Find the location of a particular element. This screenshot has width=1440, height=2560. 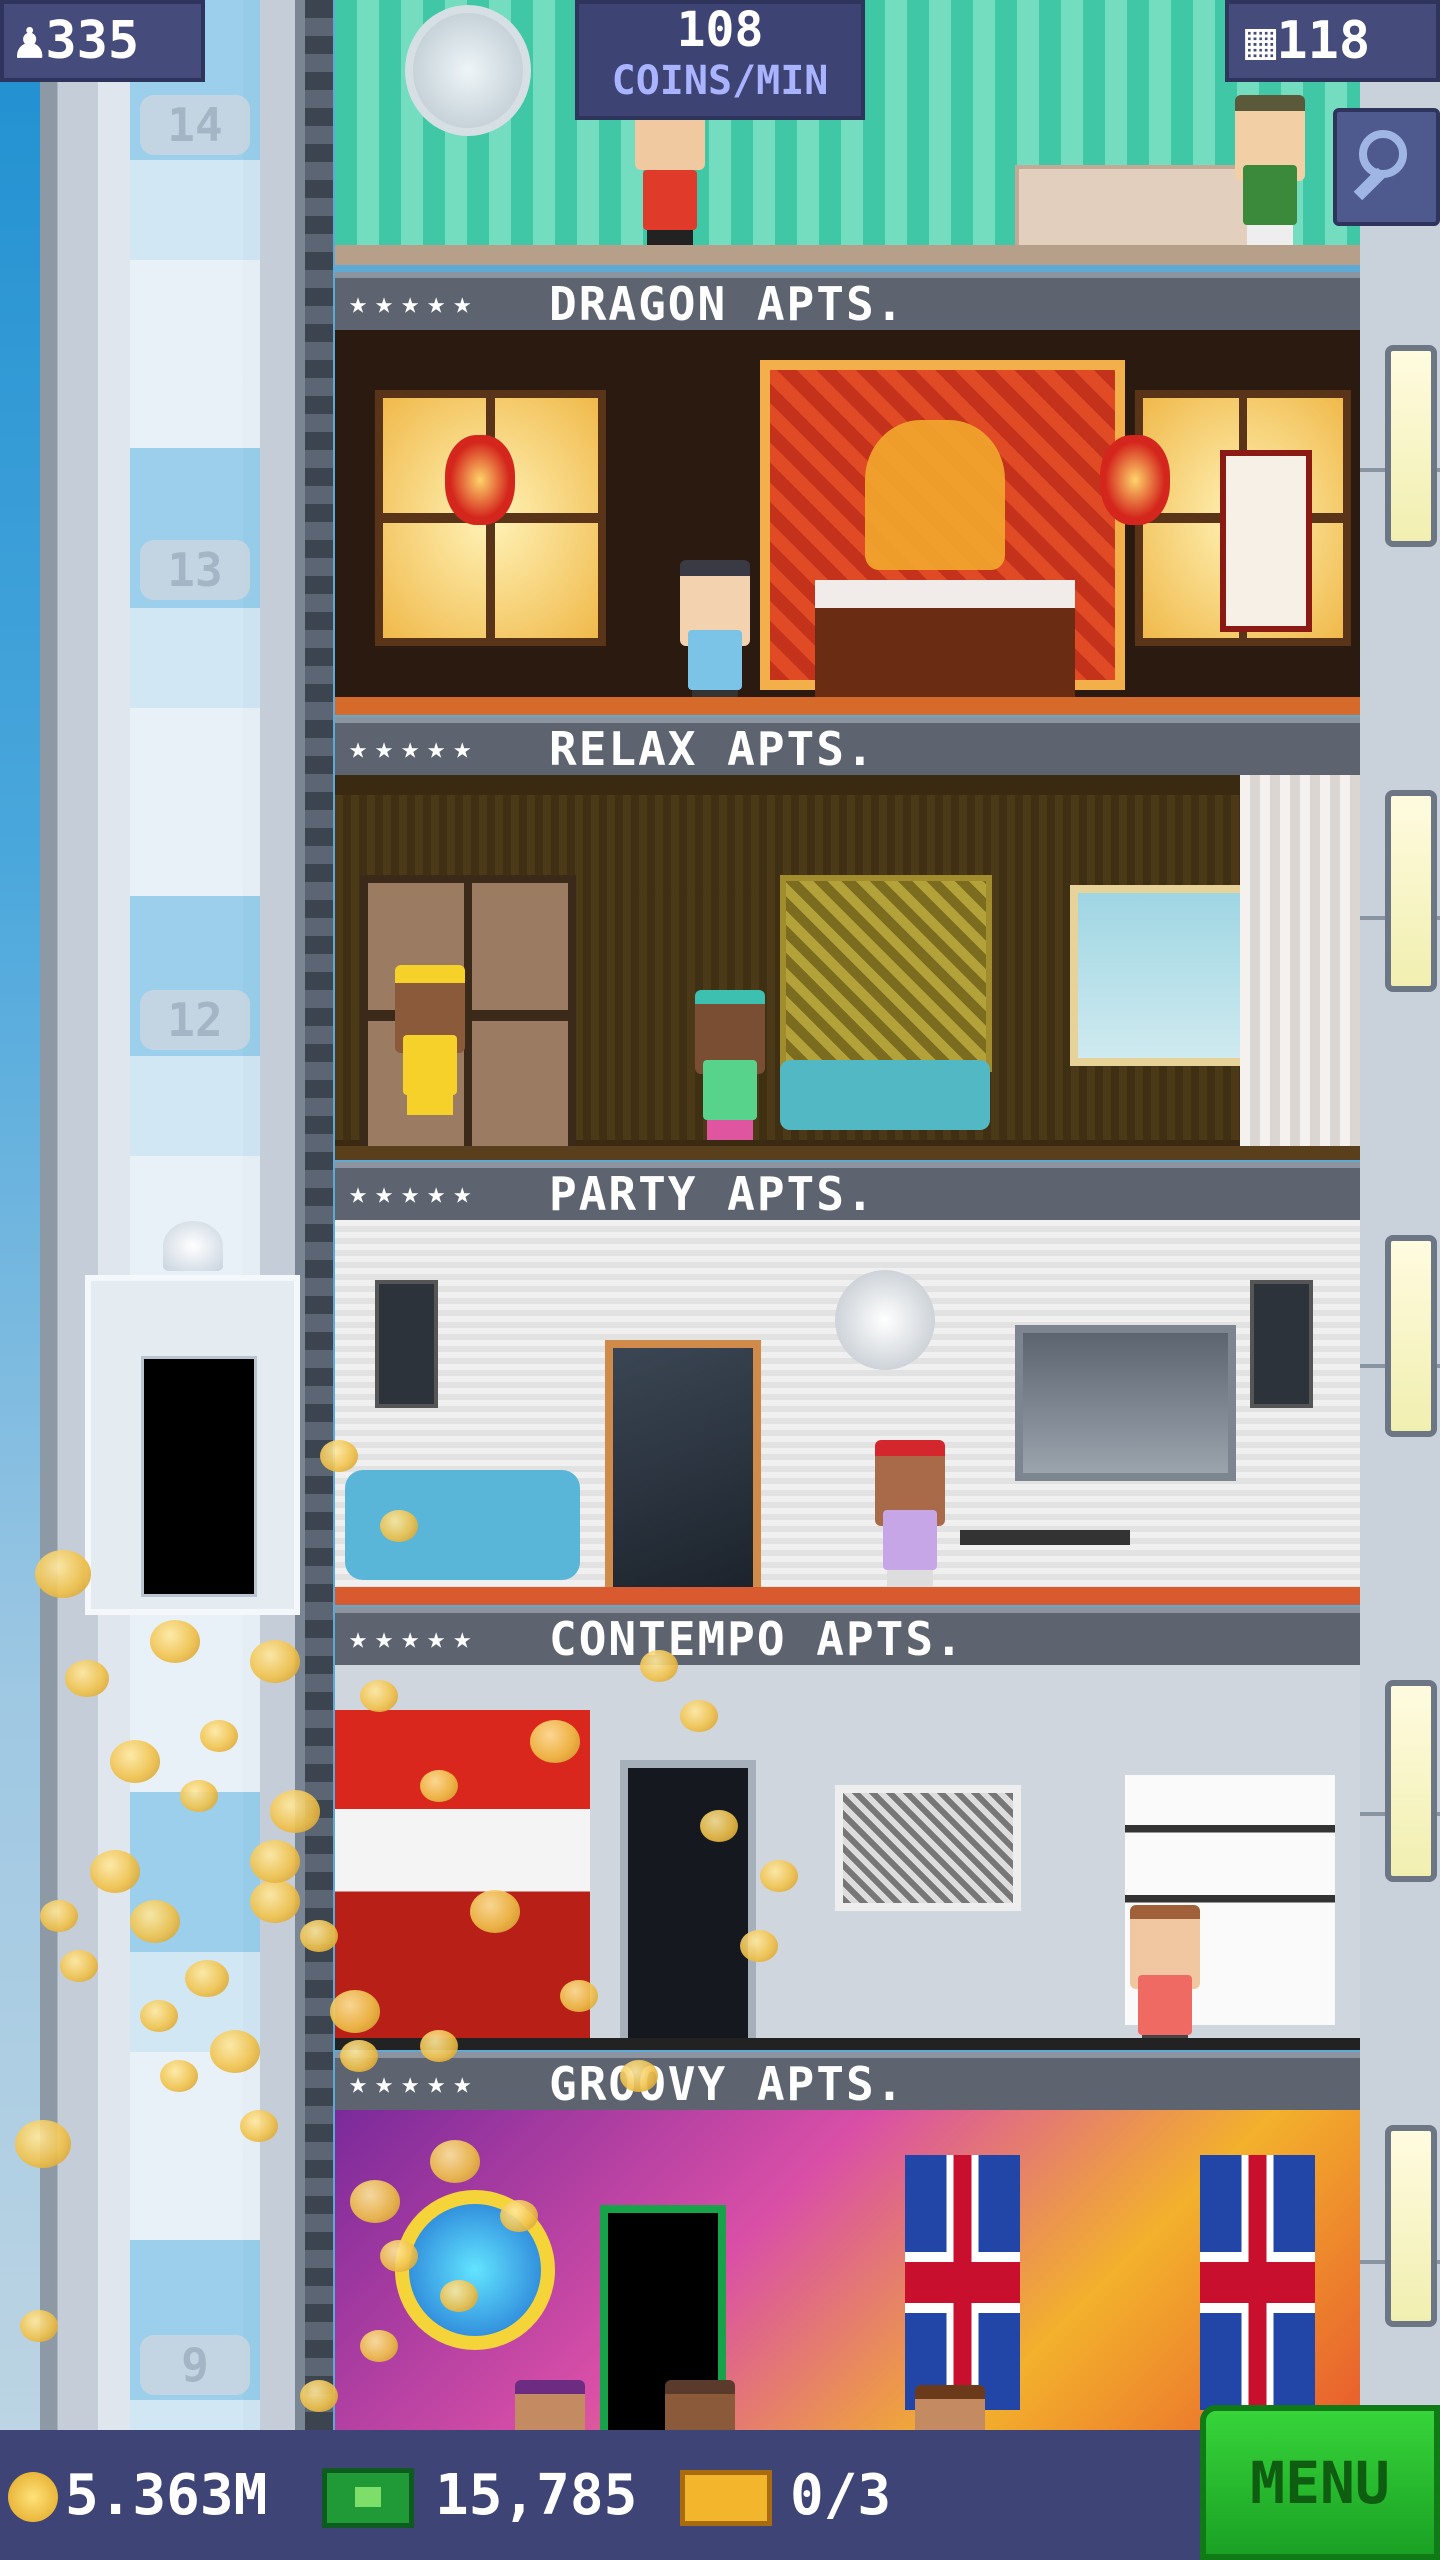

tv-decor is located at coordinates (1125, 1403).